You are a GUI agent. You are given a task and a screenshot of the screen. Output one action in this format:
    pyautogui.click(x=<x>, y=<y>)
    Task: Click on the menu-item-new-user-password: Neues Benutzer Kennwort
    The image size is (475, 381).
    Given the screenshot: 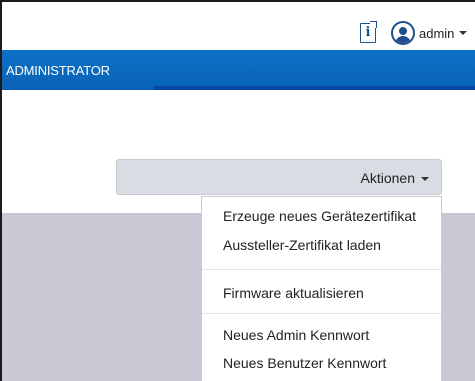 What is the action you would take?
    pyautogui.click(x=304, y=363)
    